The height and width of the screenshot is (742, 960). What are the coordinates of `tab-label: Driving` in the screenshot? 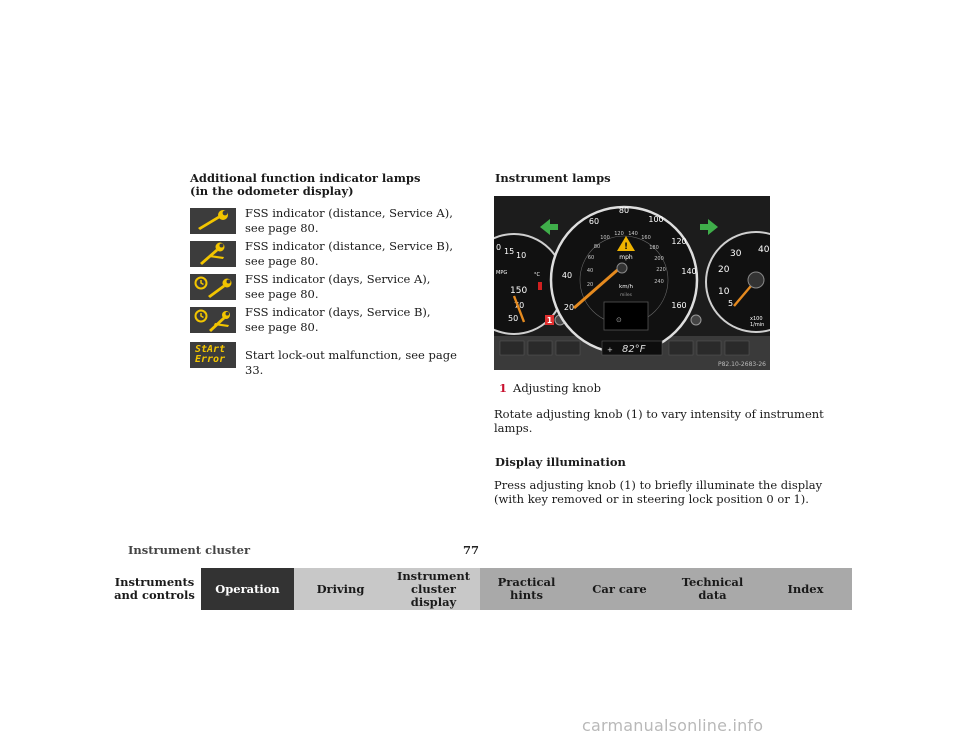 It's located at (340, 588).